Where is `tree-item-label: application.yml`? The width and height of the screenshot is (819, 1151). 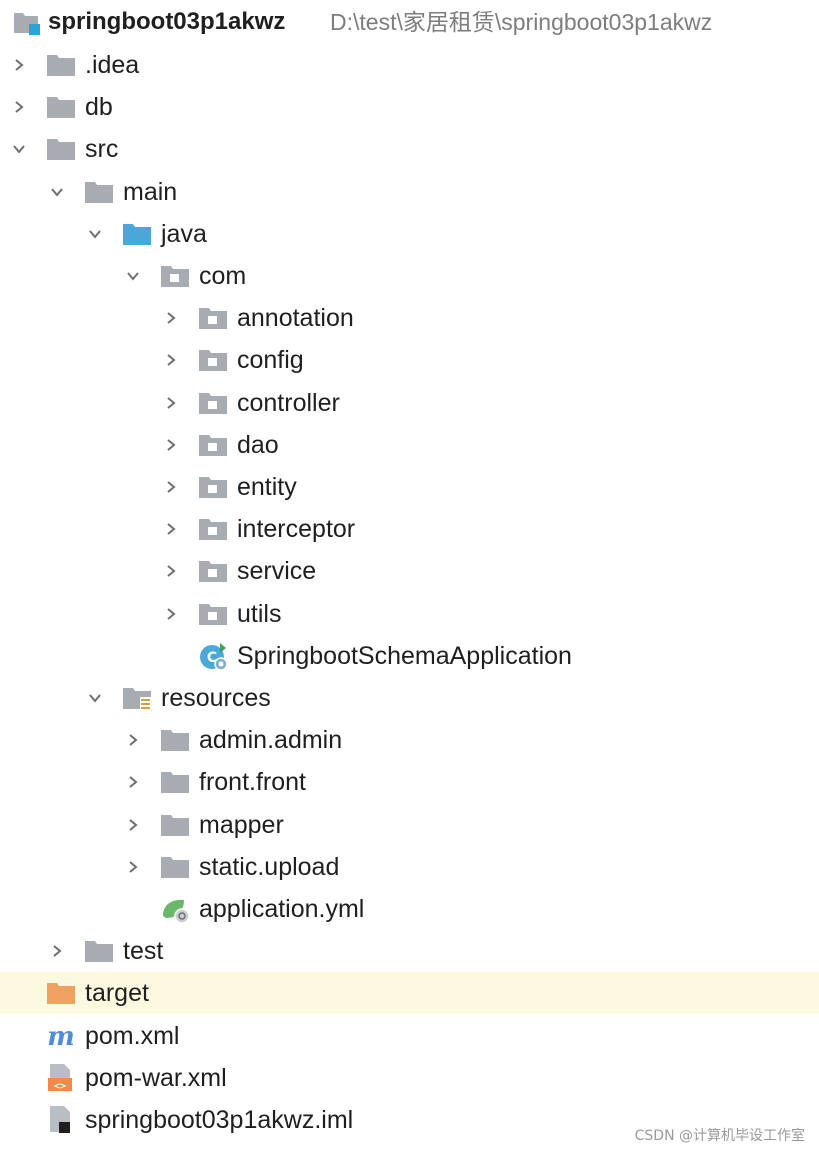 tree-item-label: application.yml is located at coordinates (282, 909).